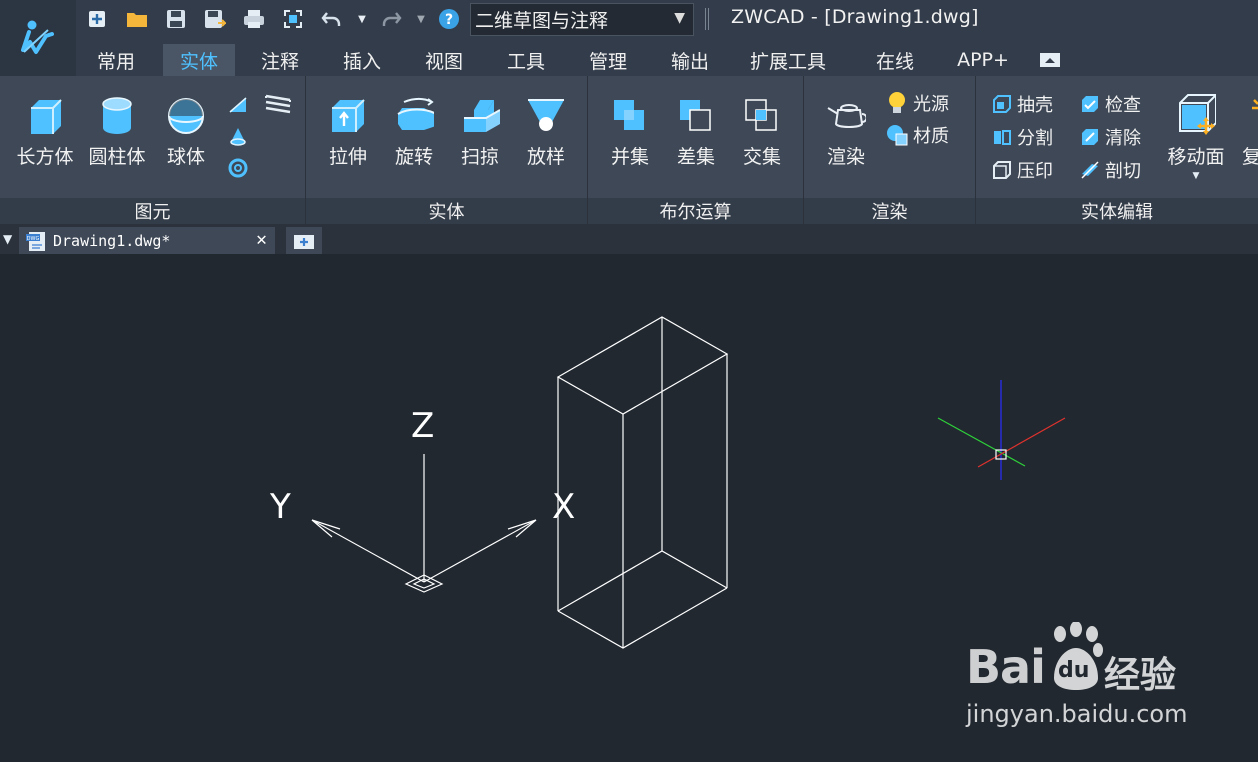 This screenshot has height=762, width=1258. Describe the element at coordinates (261, 239) in the screenshot. I see `close-tab-icon: ✕` at that location.